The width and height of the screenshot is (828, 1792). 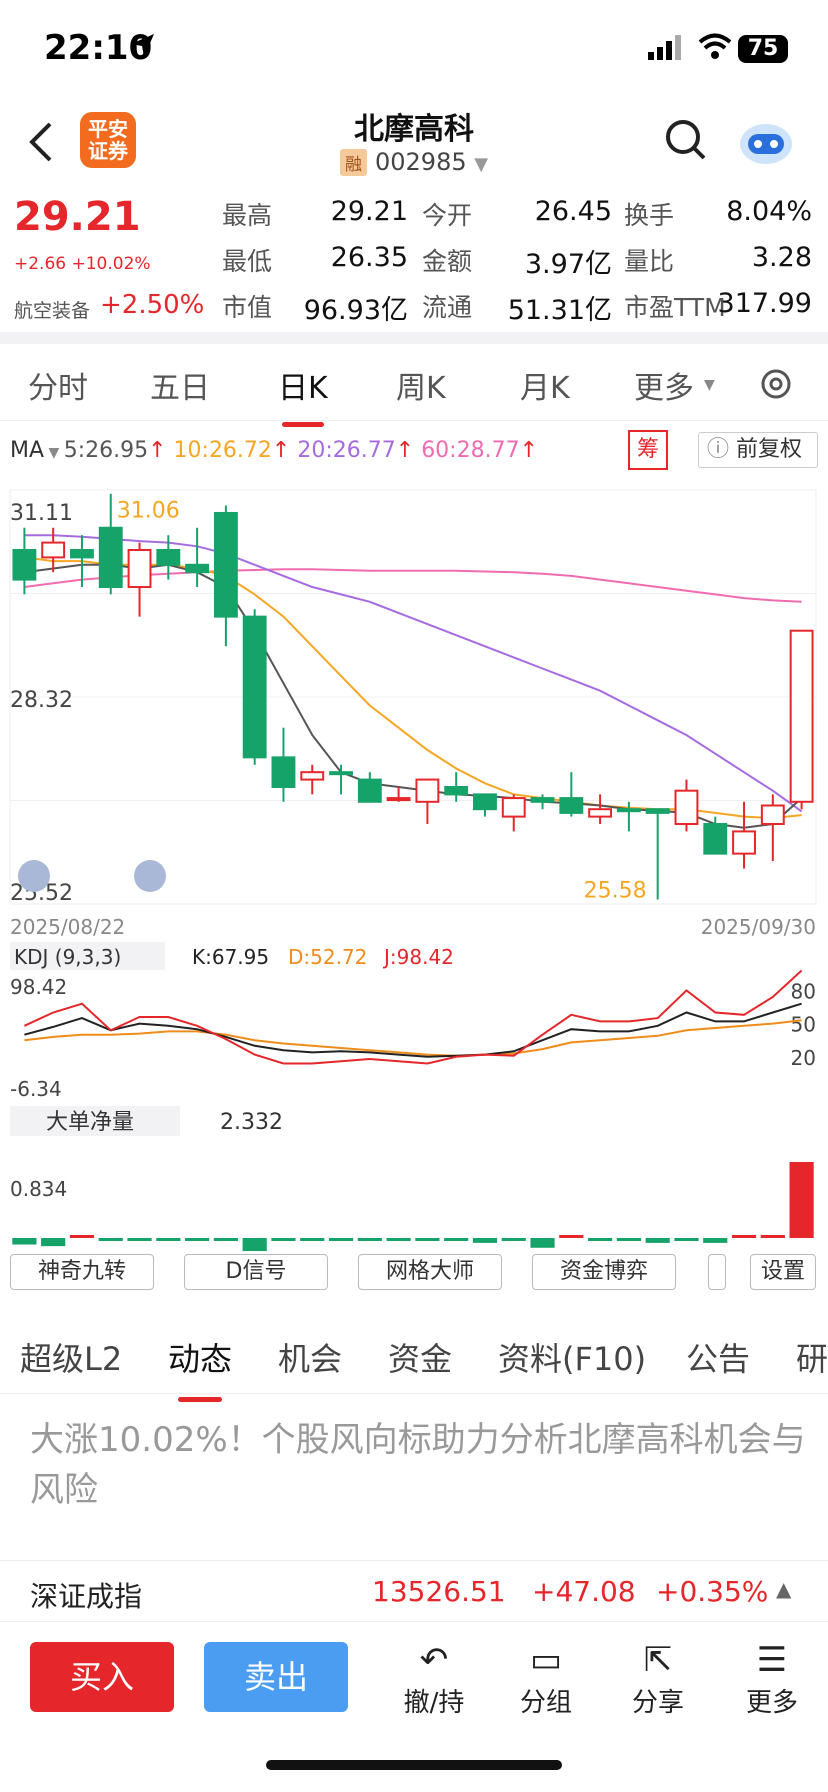 What do you see at coordinates (712, 1591) in the screenshot?
I see `index-pct: +0.35%` at bounding box center [712, 1591].